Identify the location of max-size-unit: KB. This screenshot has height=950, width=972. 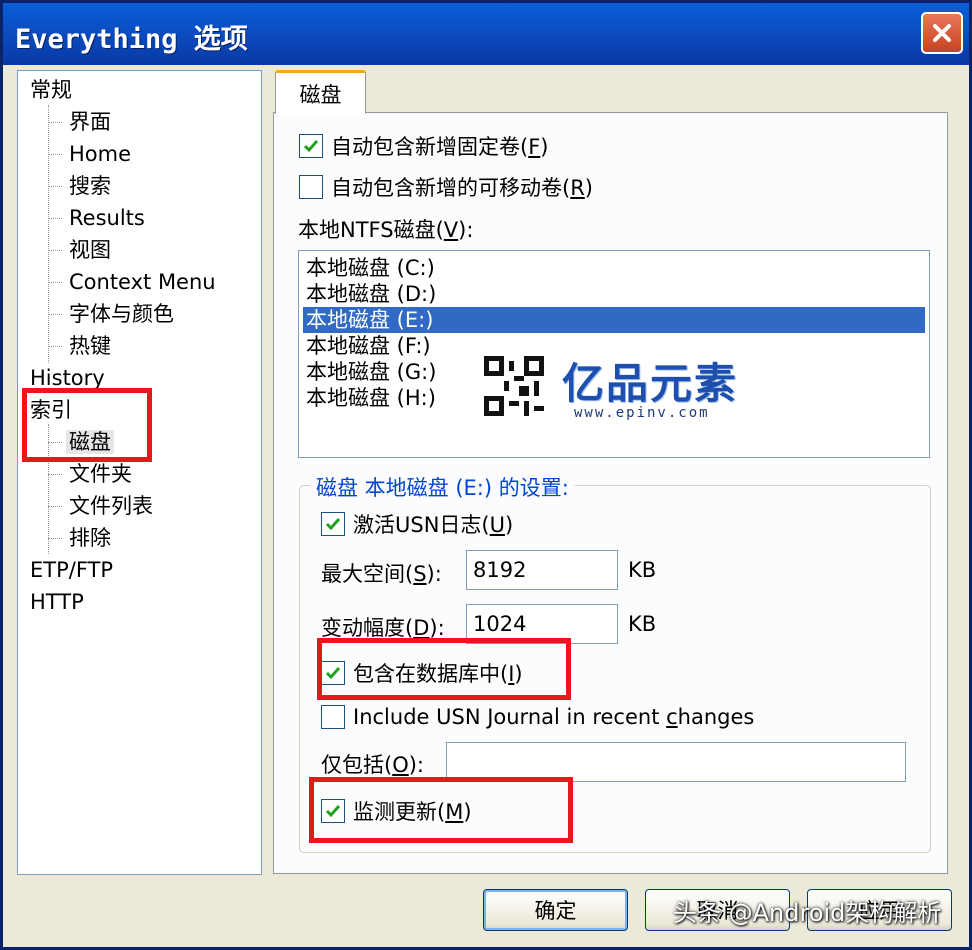
(642, 570).